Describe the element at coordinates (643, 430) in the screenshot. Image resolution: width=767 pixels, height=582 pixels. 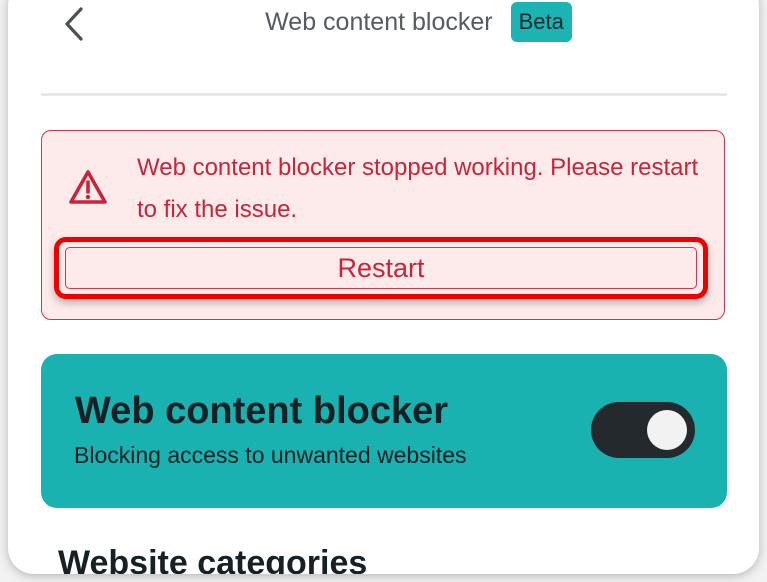
I see `blocker-toggle` at that location.